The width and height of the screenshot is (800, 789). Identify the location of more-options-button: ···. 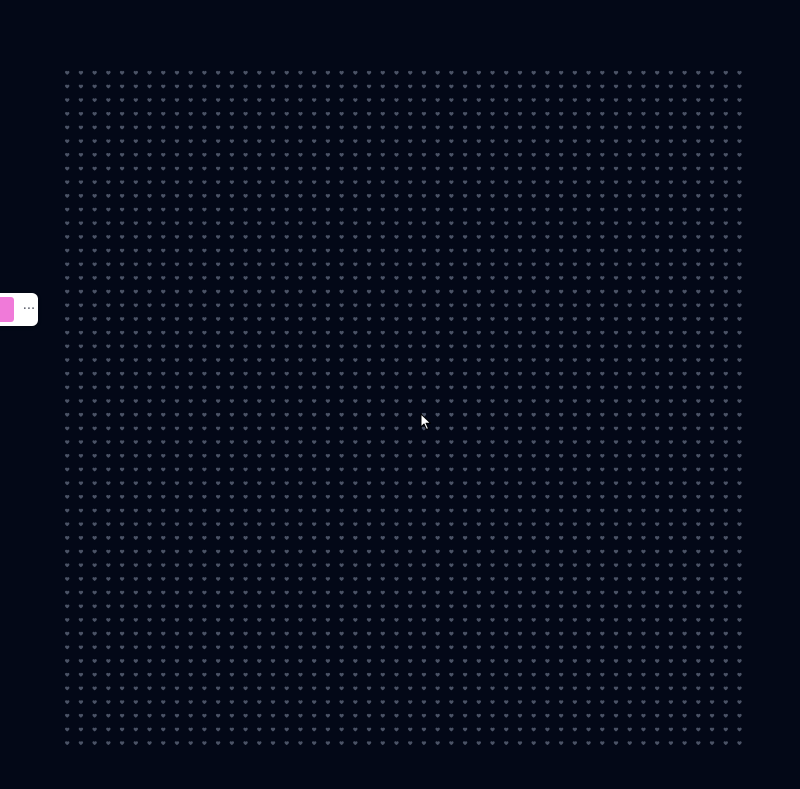
(29, 310).